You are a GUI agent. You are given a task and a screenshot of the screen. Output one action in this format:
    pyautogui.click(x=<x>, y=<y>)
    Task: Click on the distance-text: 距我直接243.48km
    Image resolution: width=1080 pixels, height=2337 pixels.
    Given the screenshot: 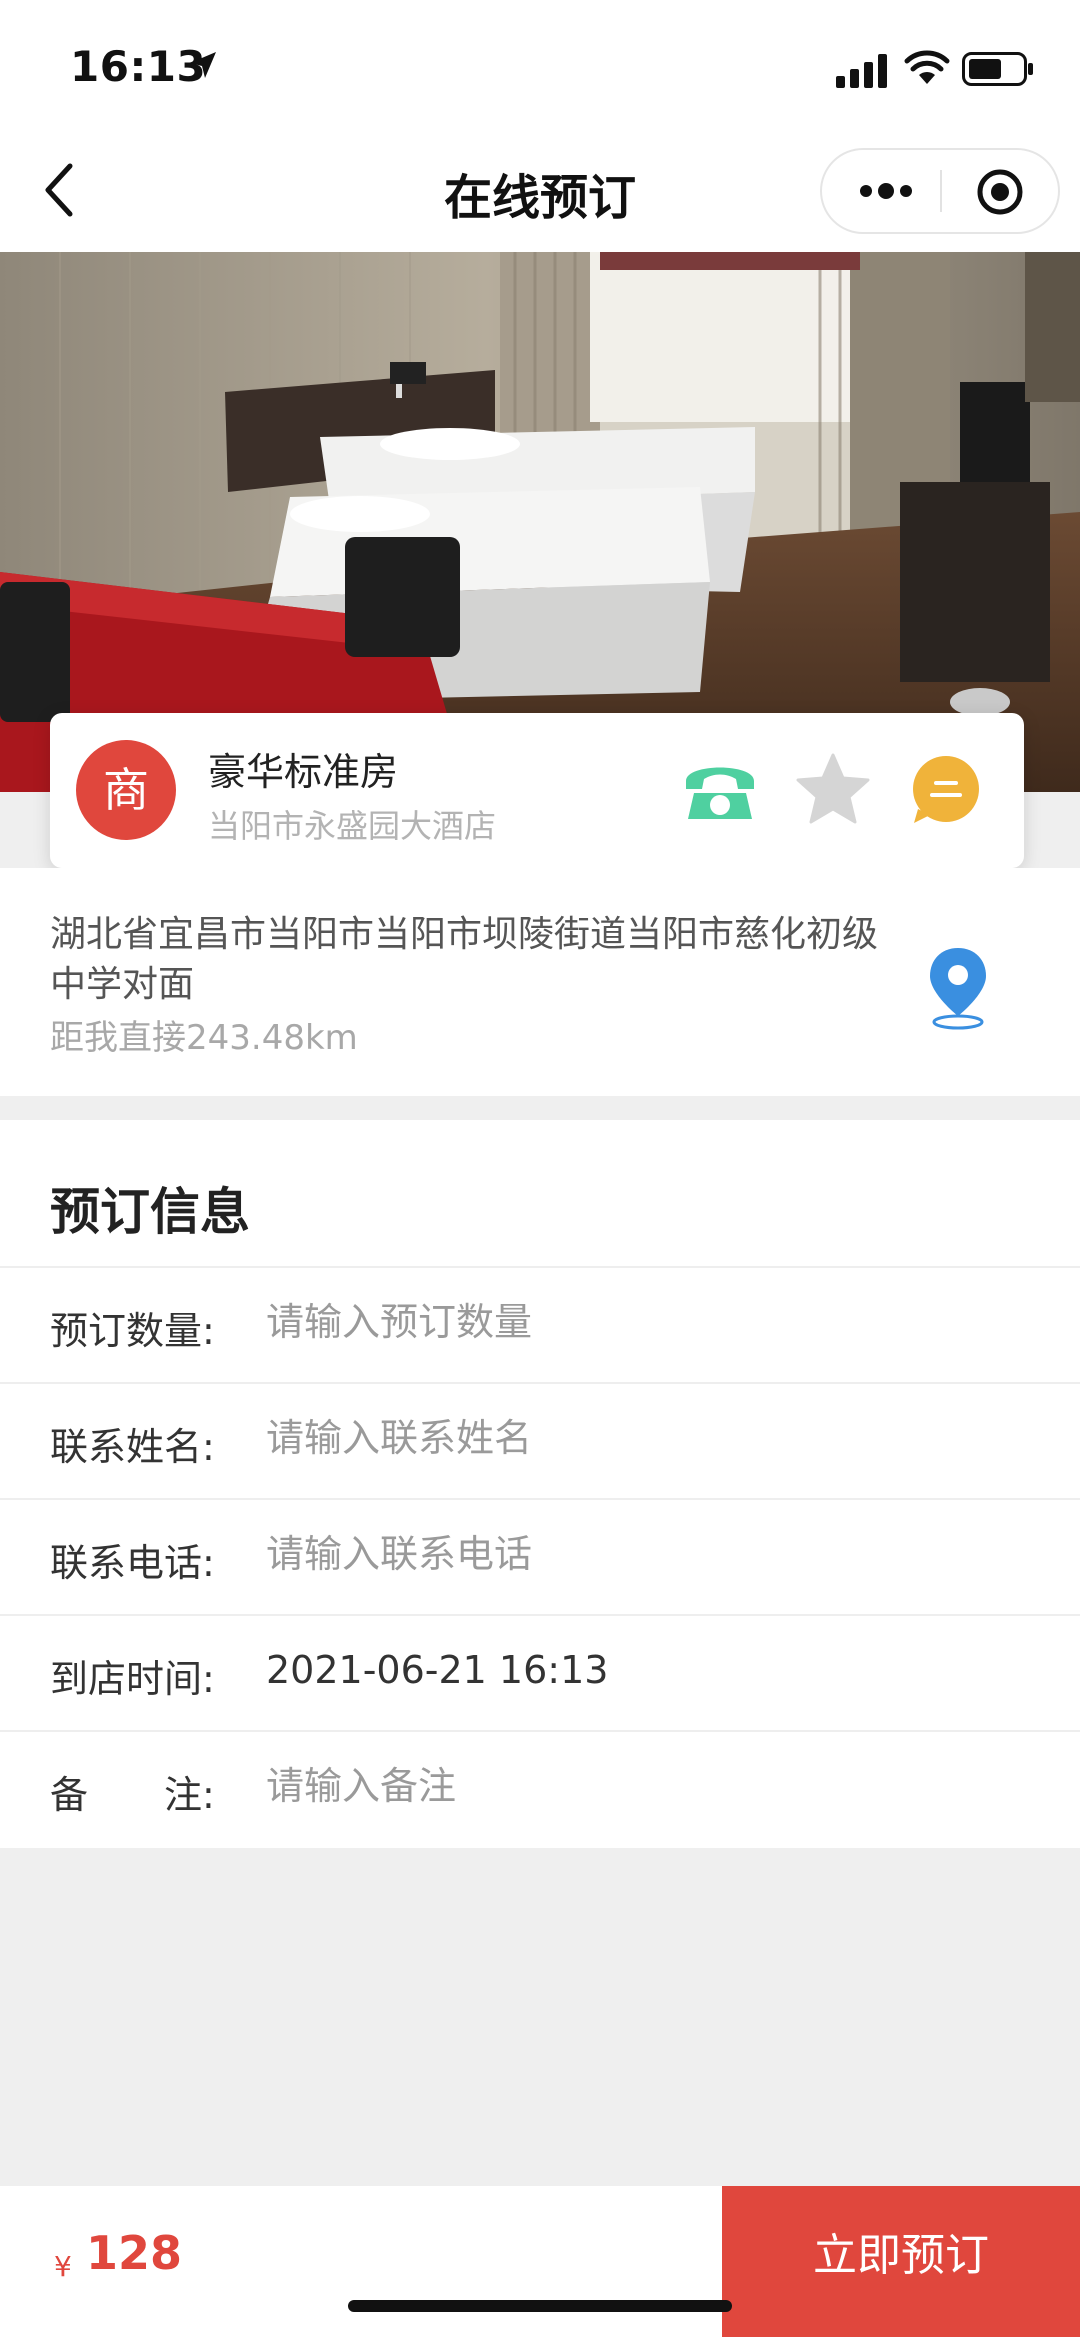 What is the action you would take?
    pyautogui.click(x=204, y=1038)
    